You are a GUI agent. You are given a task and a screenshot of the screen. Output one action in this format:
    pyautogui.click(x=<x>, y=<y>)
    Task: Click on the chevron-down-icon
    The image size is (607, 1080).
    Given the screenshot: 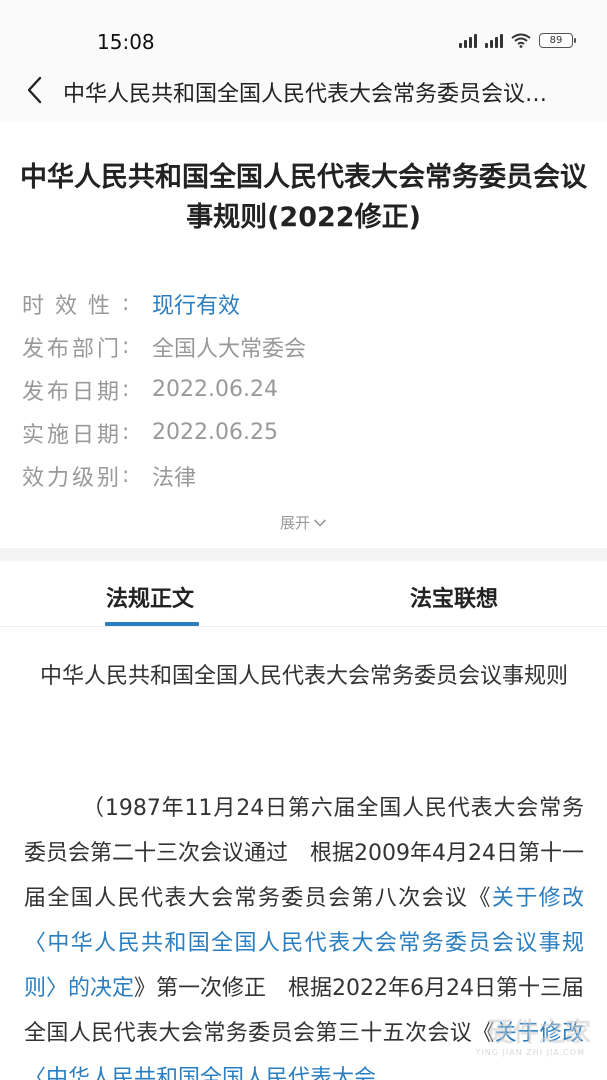 What is the action you would take?
    pyautogui.click(x=320, y=522)
    